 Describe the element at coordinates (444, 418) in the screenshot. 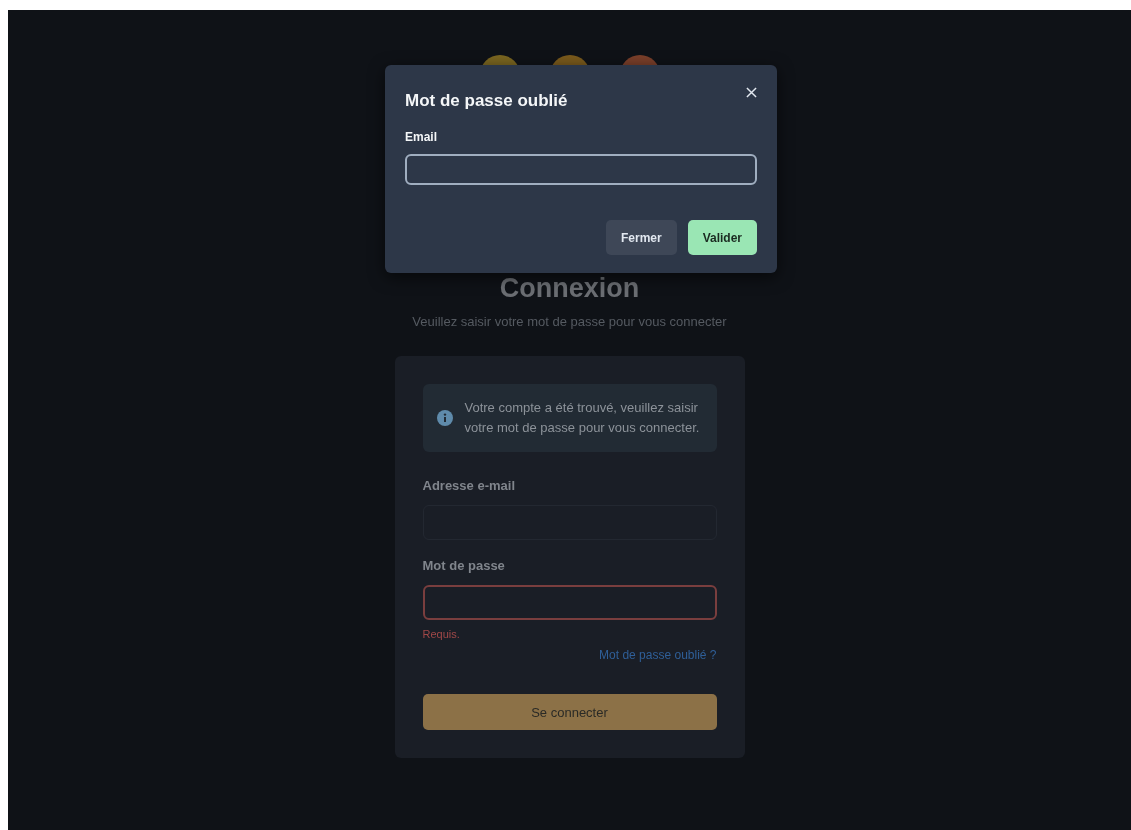

I see `info-icon` at that location.